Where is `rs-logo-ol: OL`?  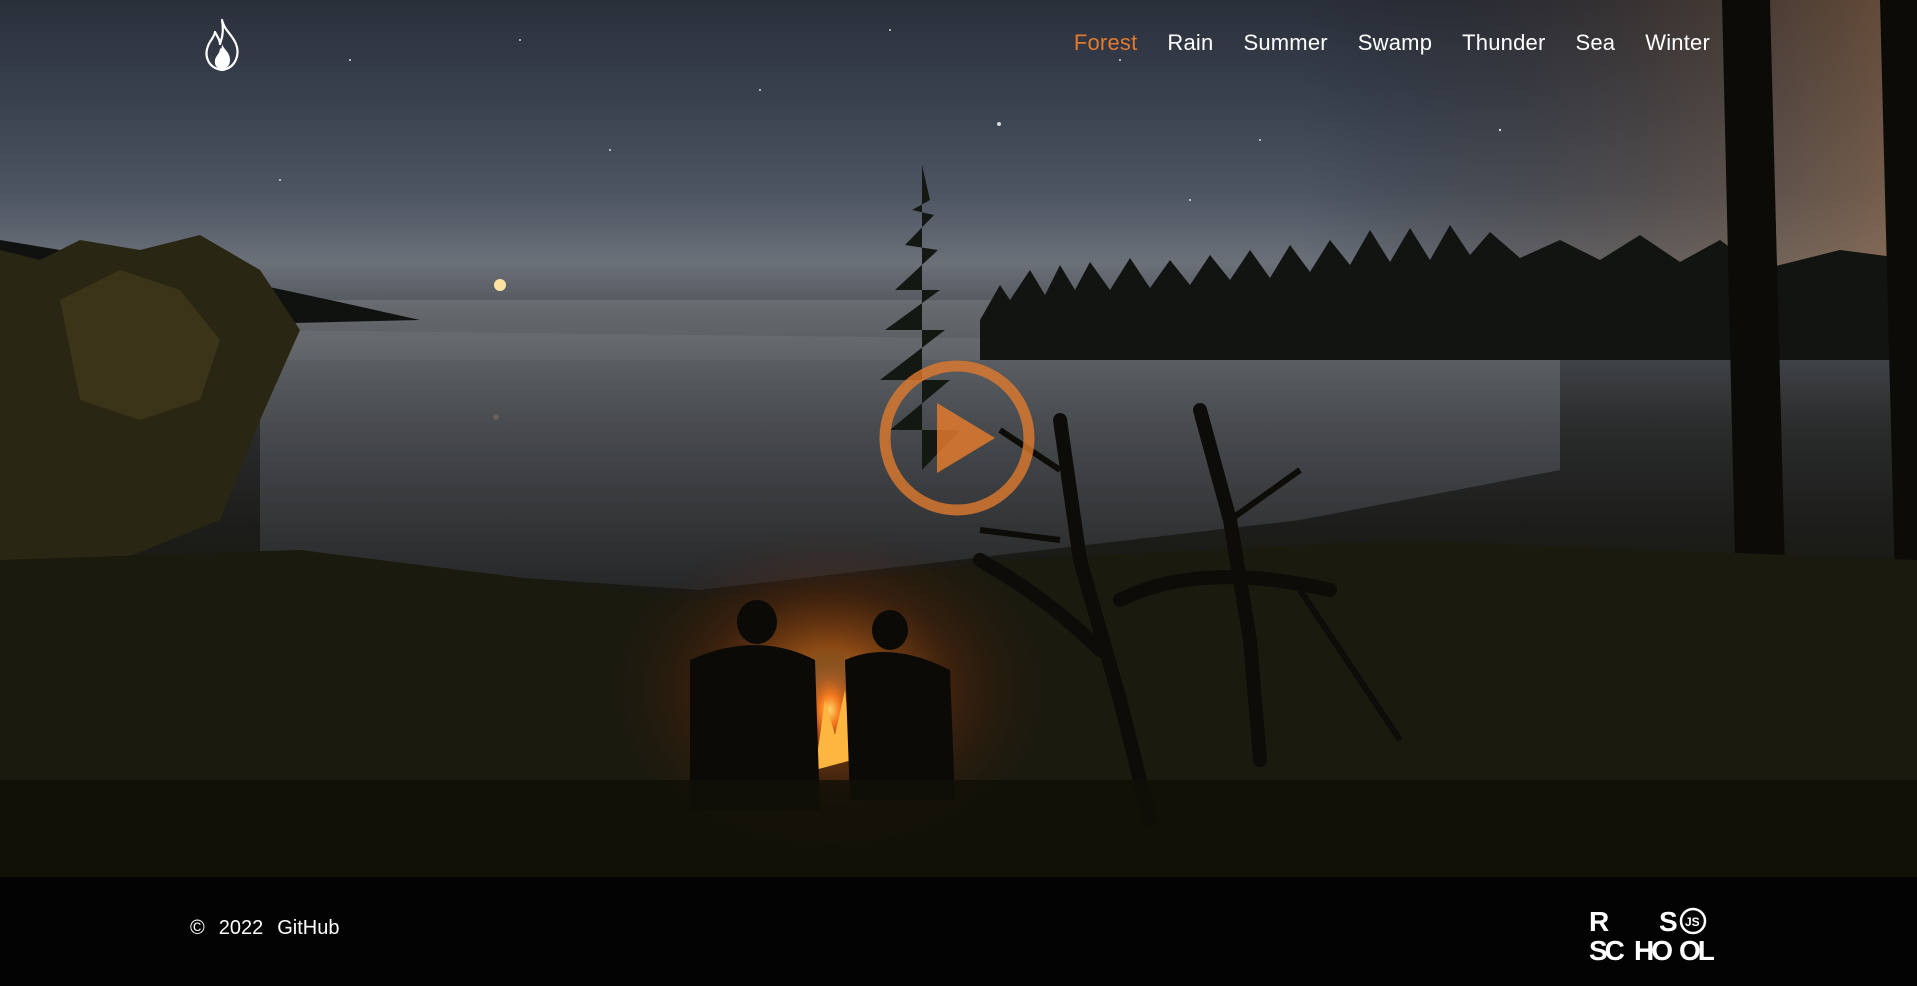
rs-logo-ol: OL is located at coordinates (1697, 949).